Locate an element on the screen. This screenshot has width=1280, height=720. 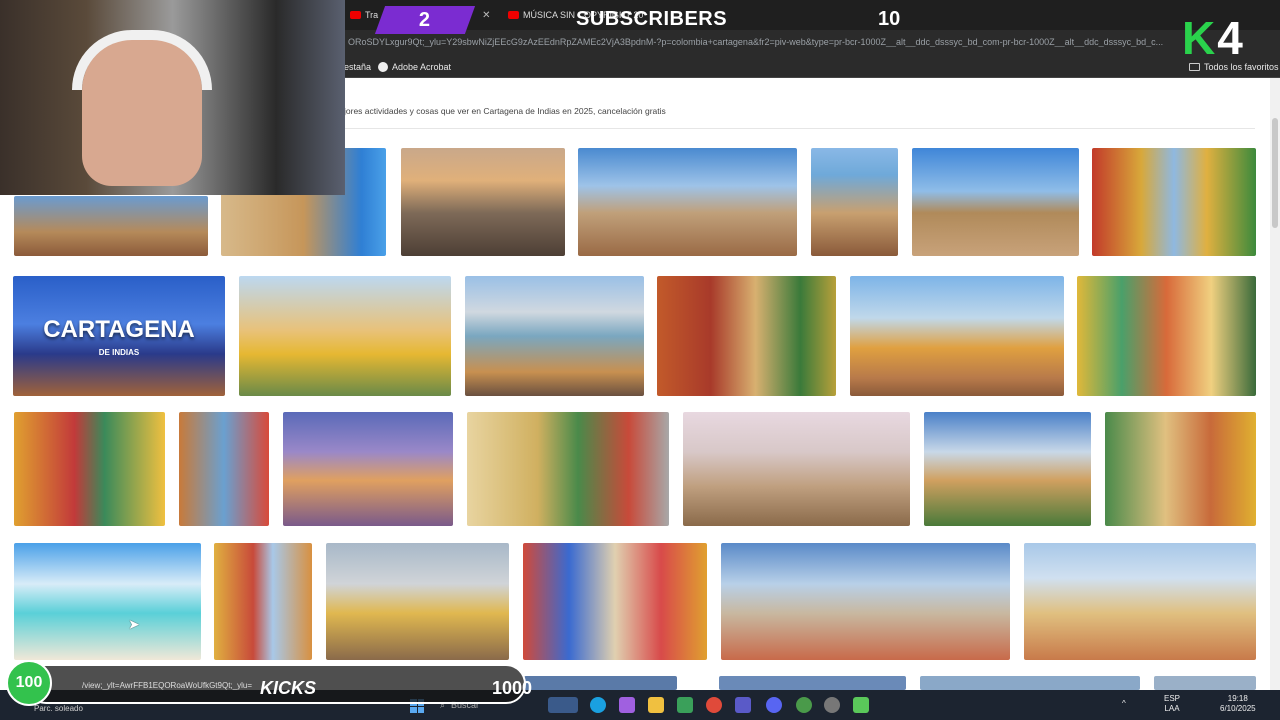
bookmark-adobe-acrobat: Adobe Acrobat is located at coordinates (414, 67).